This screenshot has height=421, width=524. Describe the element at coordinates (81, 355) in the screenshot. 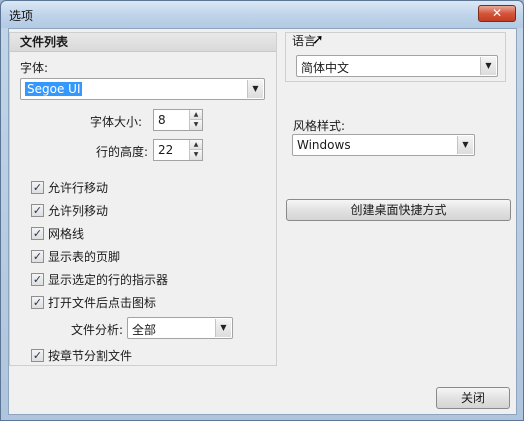

I see `checkbox-split-chapters: ✓ 按章节分割文件` at that location.